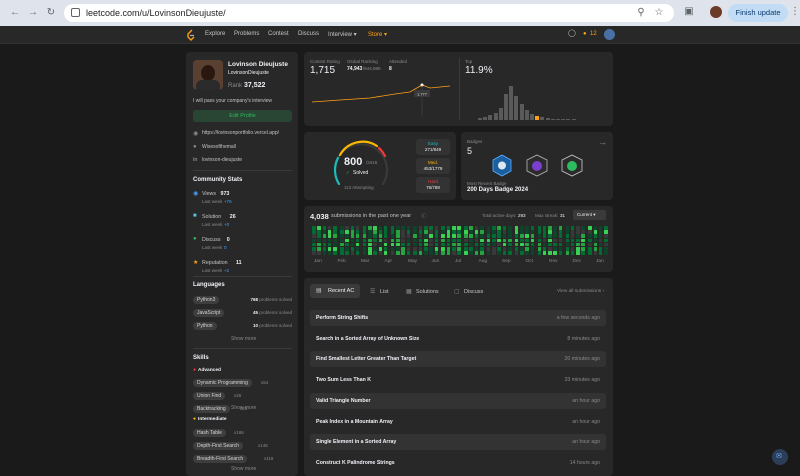  Describe the element at coordinates (573, 119) in the screenshot. I see `histogram-bar` at that location.